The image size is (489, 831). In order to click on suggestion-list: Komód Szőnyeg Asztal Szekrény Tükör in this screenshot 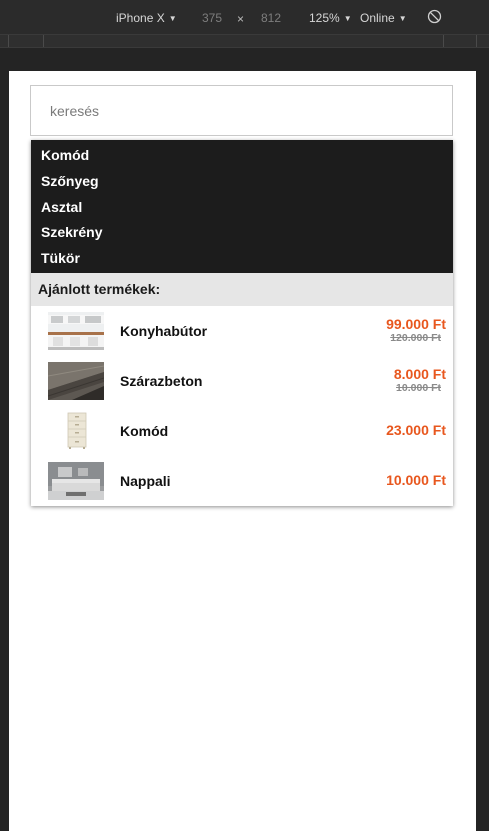, I will do `click(242, 206)`.